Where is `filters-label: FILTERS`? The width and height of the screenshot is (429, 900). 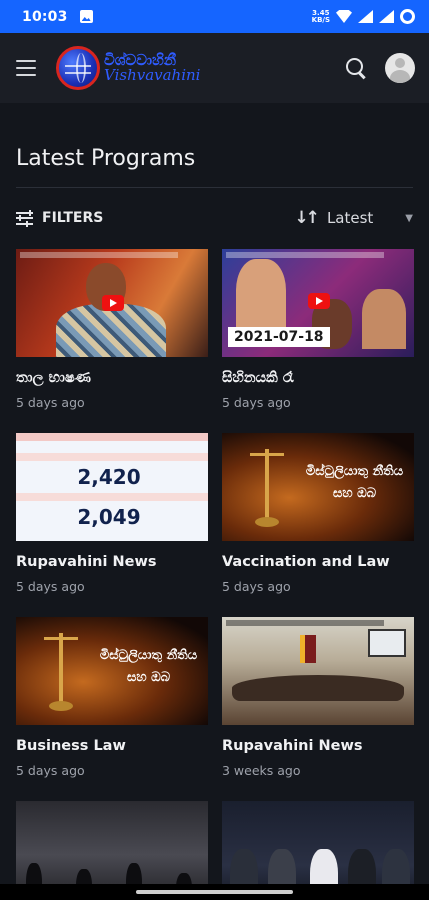
filters-label: FILTERS is located at coordinates (73, 218).